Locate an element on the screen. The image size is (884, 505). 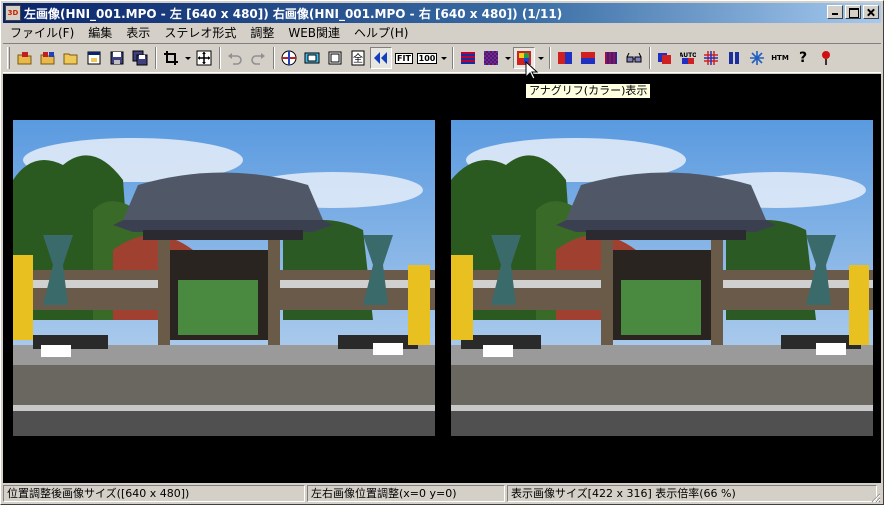
move-button is located at coordinates (204, 58).